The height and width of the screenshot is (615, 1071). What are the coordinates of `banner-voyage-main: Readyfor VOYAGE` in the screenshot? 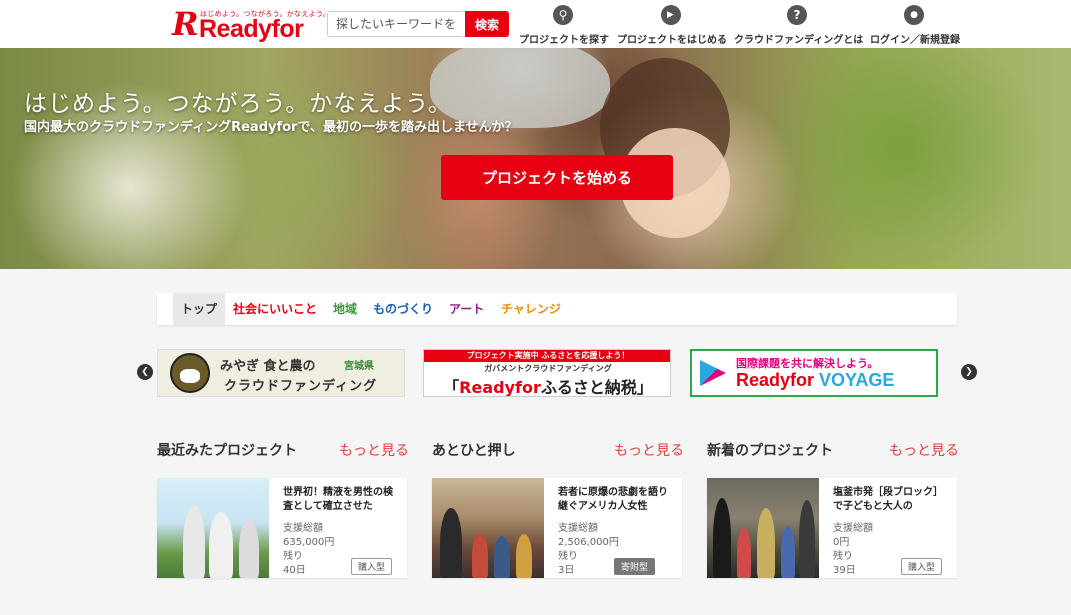 It's located at (815, 380).